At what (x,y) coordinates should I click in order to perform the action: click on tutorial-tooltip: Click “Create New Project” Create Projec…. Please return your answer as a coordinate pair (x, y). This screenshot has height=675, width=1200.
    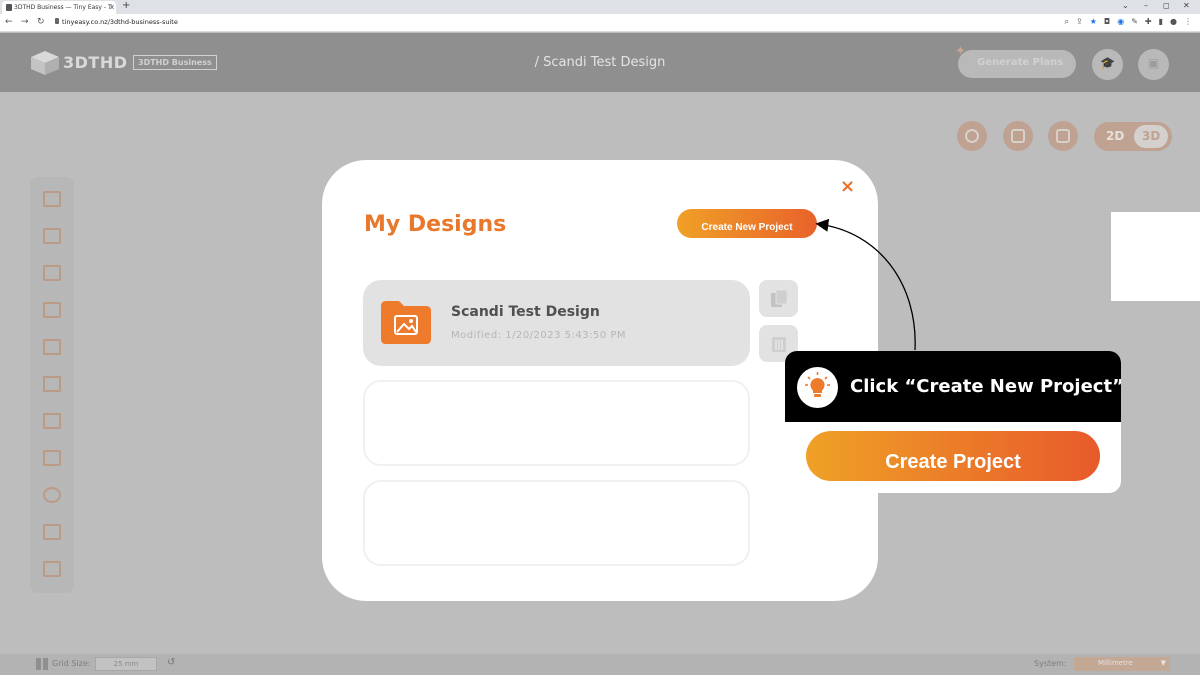
    Looking at the image, I should click on (953, 422).